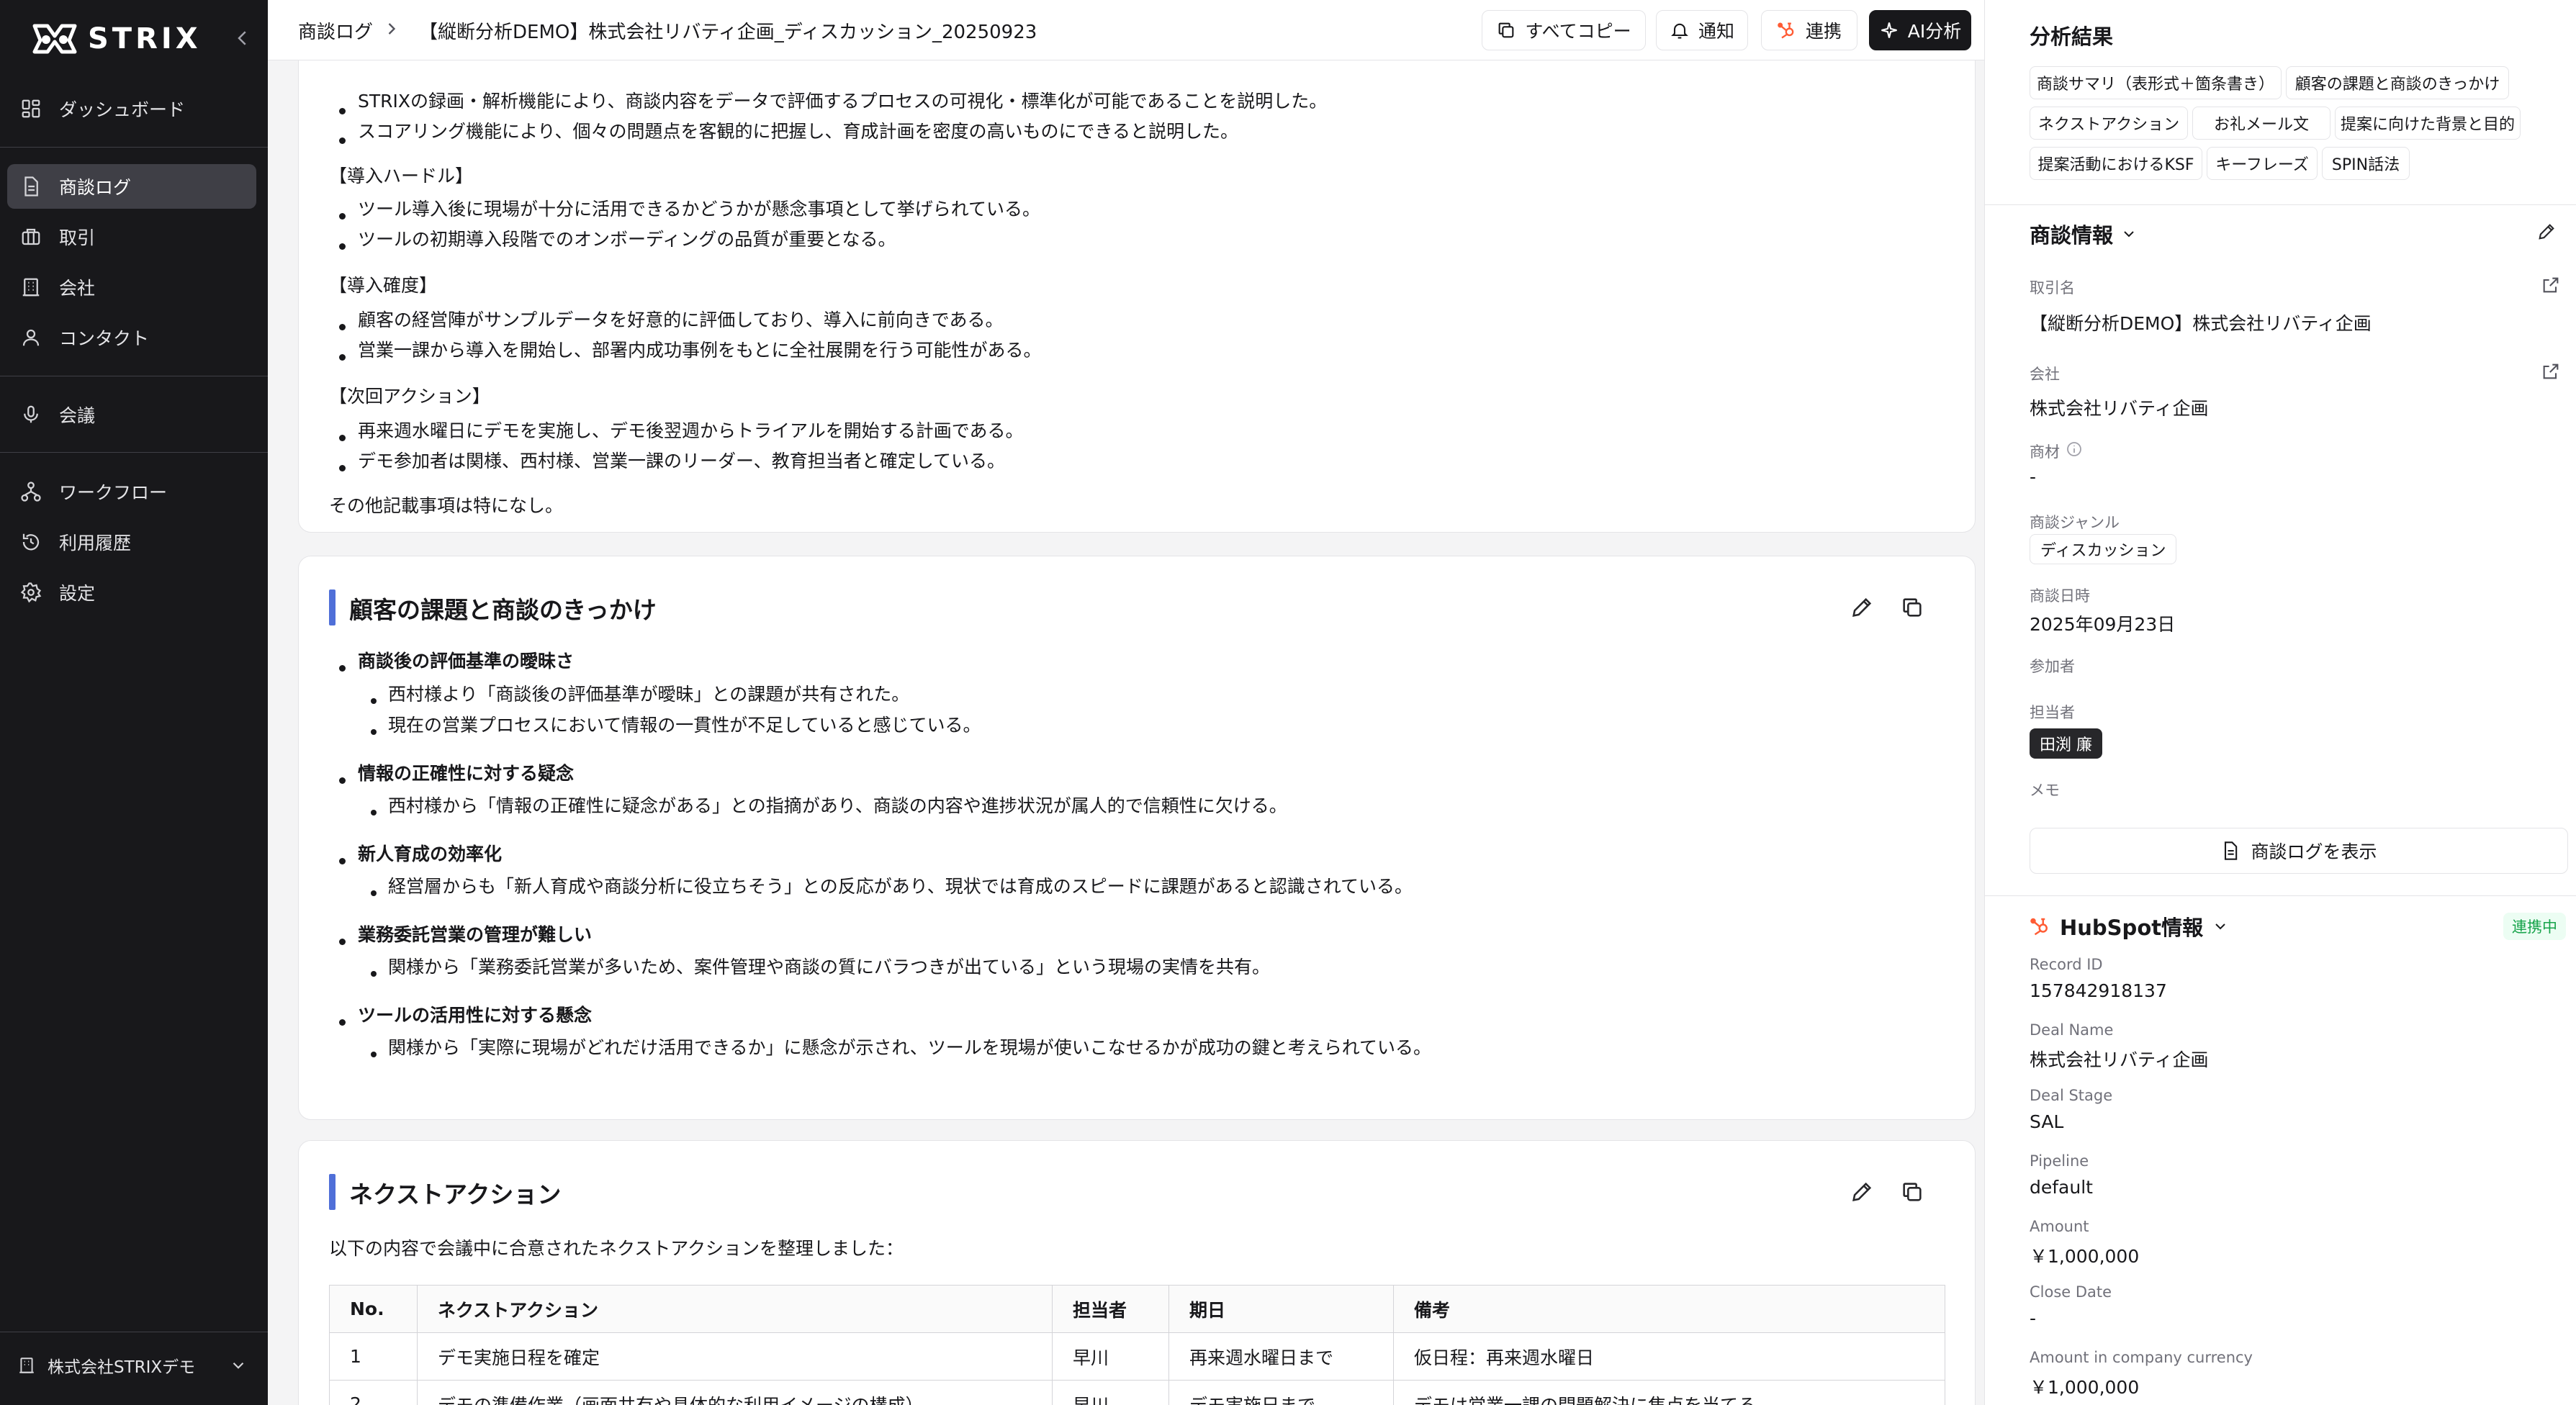 This screenshot has height=1405, width=2576. I want to click on analysis-chip: キーフレーズ, so click(2262, 163).